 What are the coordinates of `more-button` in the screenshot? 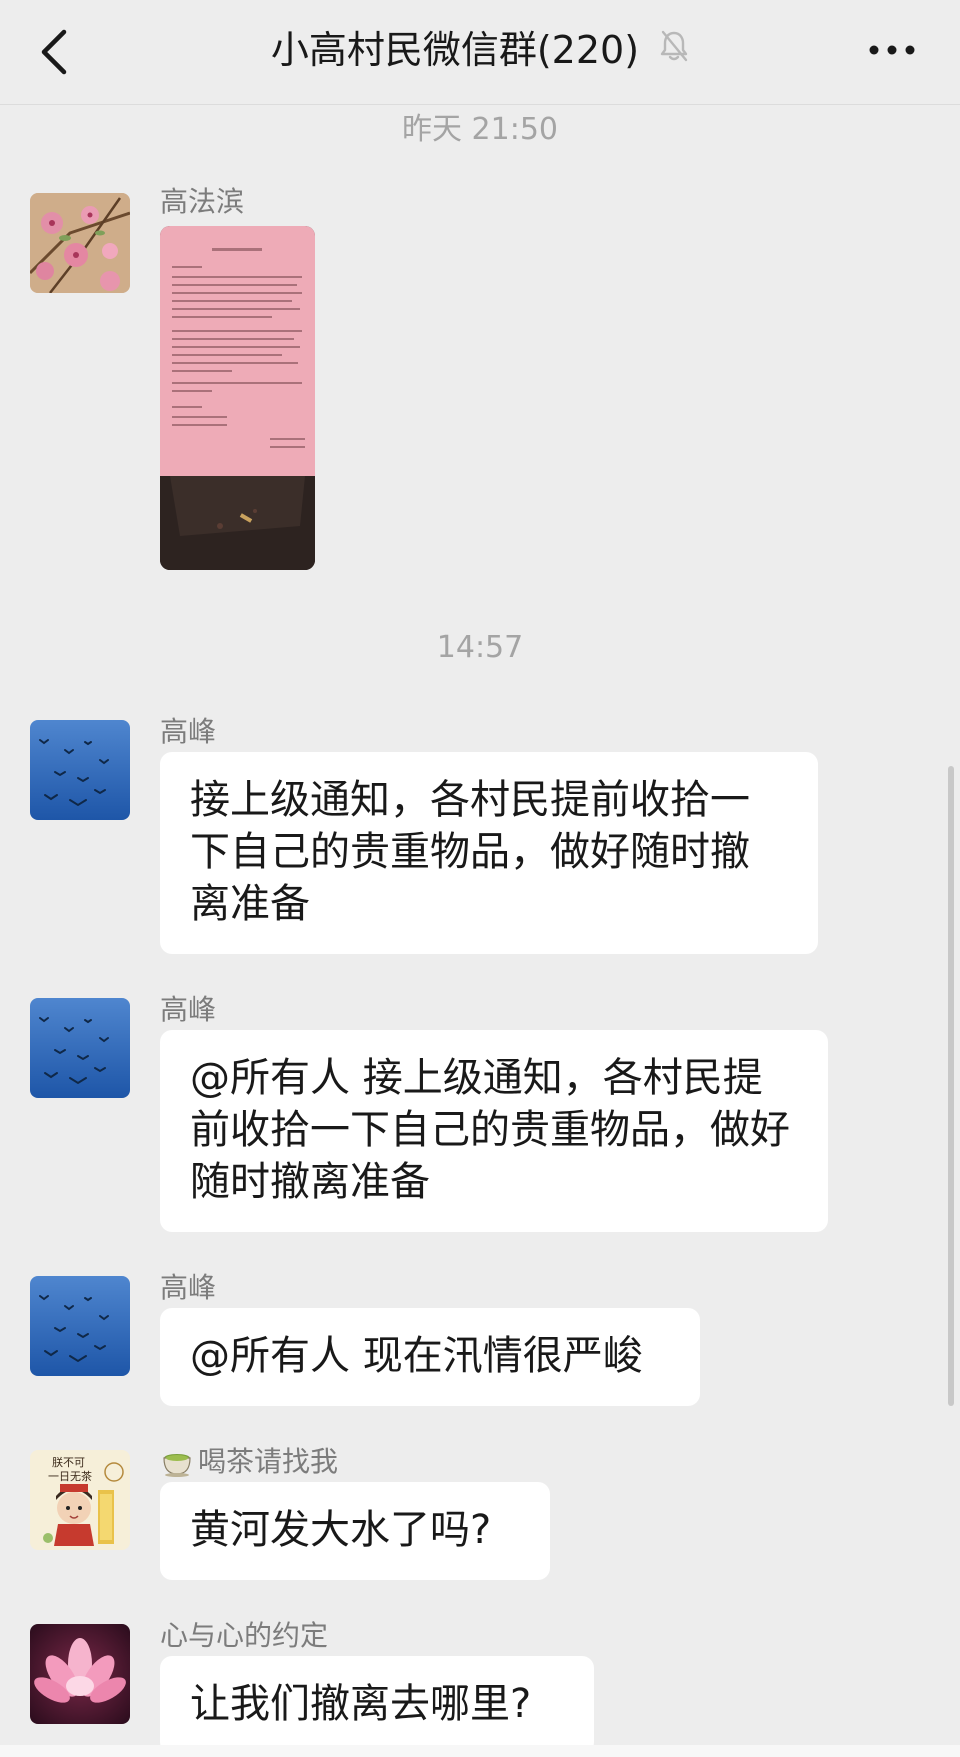 It's located at (892, 50).